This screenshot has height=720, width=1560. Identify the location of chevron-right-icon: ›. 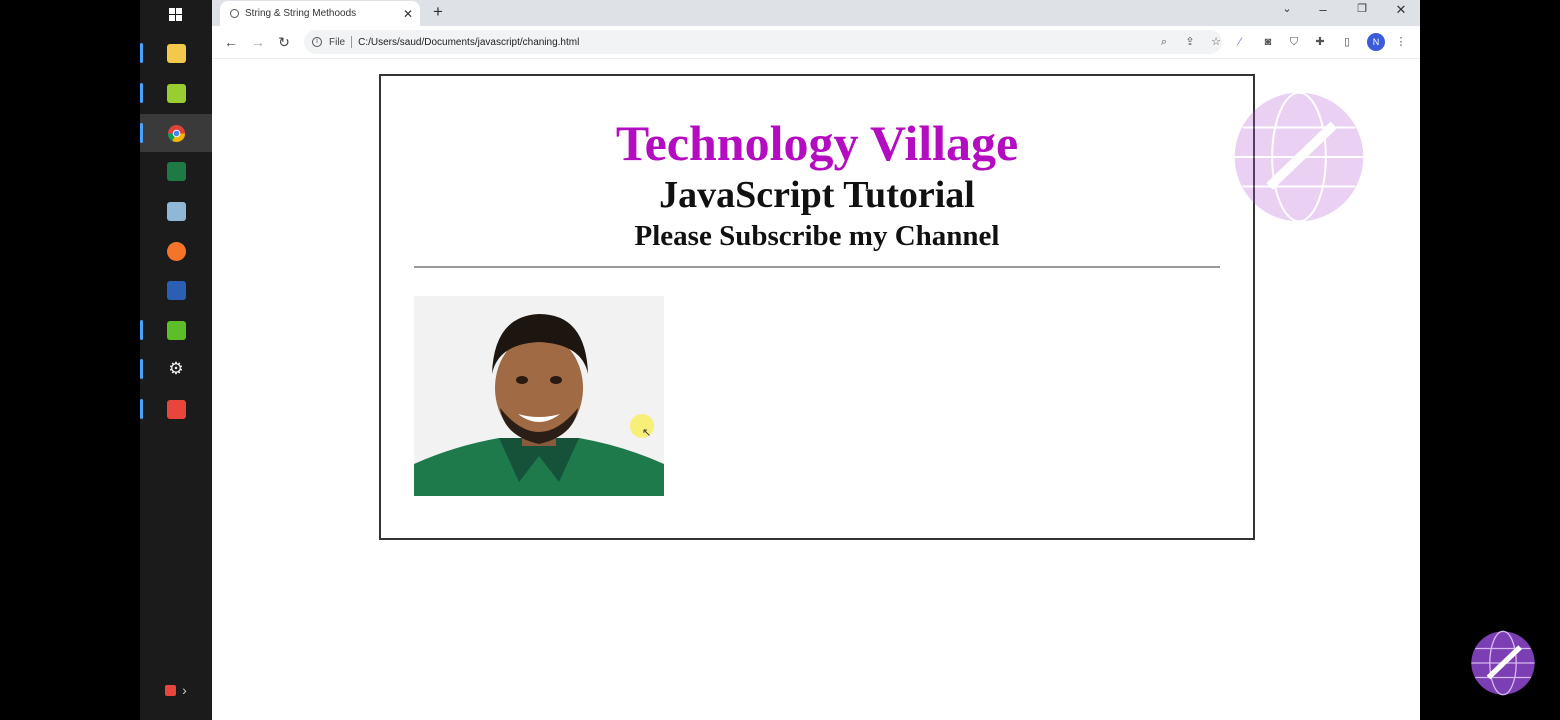
(184, 690).